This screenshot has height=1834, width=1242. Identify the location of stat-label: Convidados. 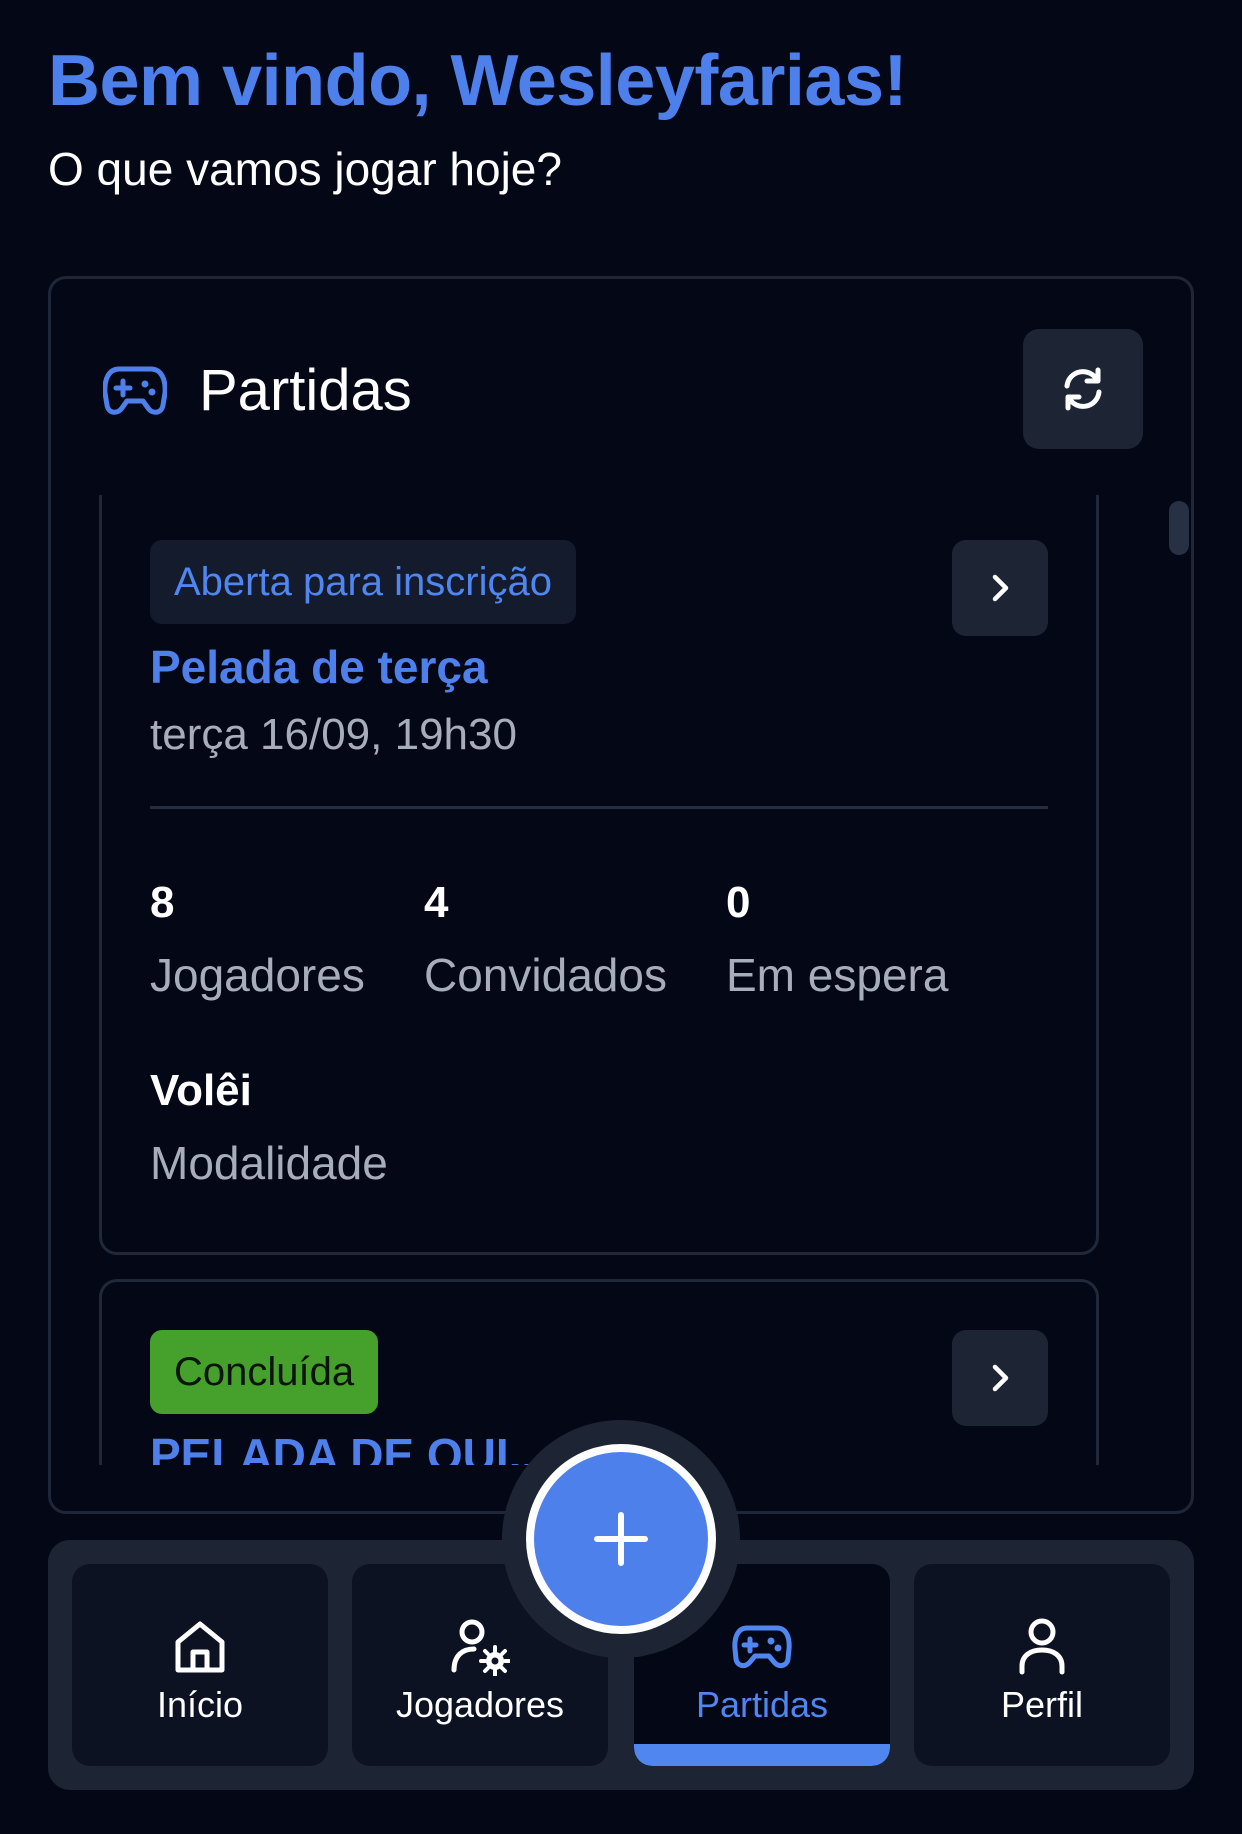
(545, 975).